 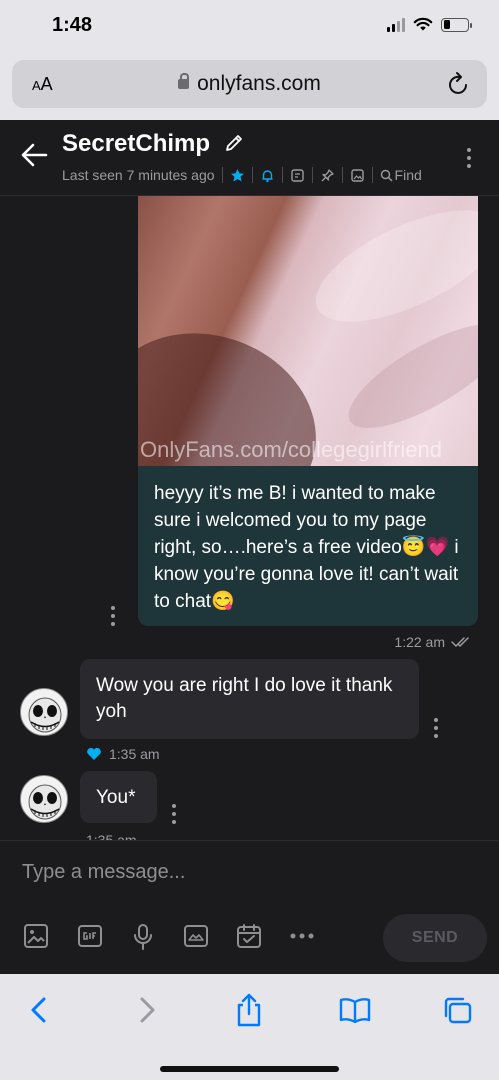 What do you see at coordinates (423, 24) in the screenshot?
I see `wifi-icon` at bounding box center [423, 24].